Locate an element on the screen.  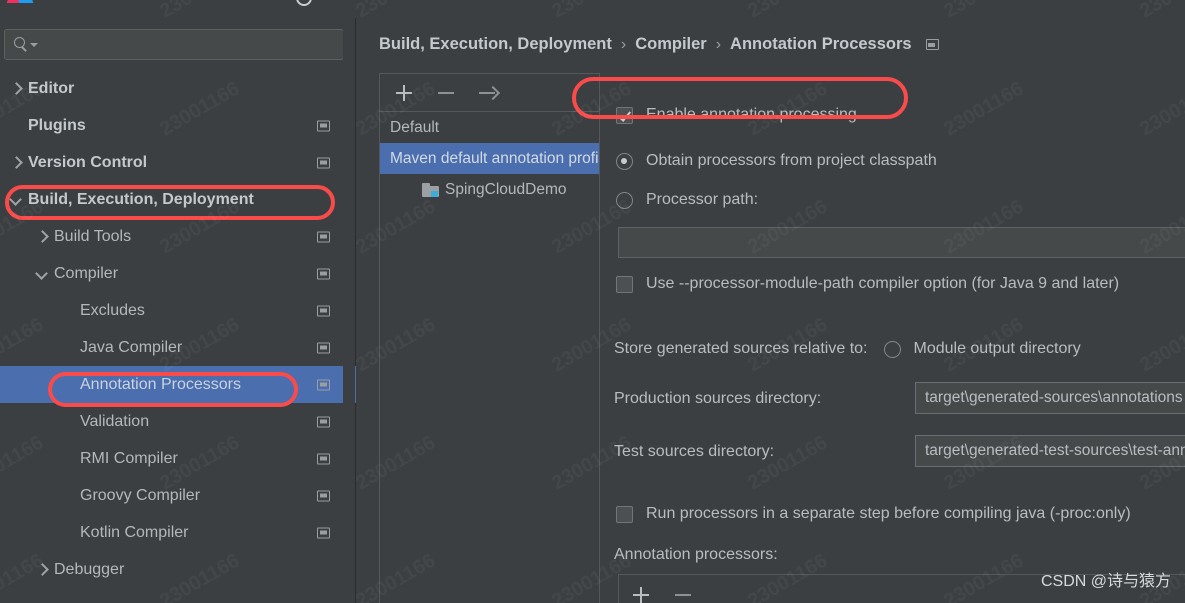
sidebar-item-editor: Editor is located at coordinates (178, 88).